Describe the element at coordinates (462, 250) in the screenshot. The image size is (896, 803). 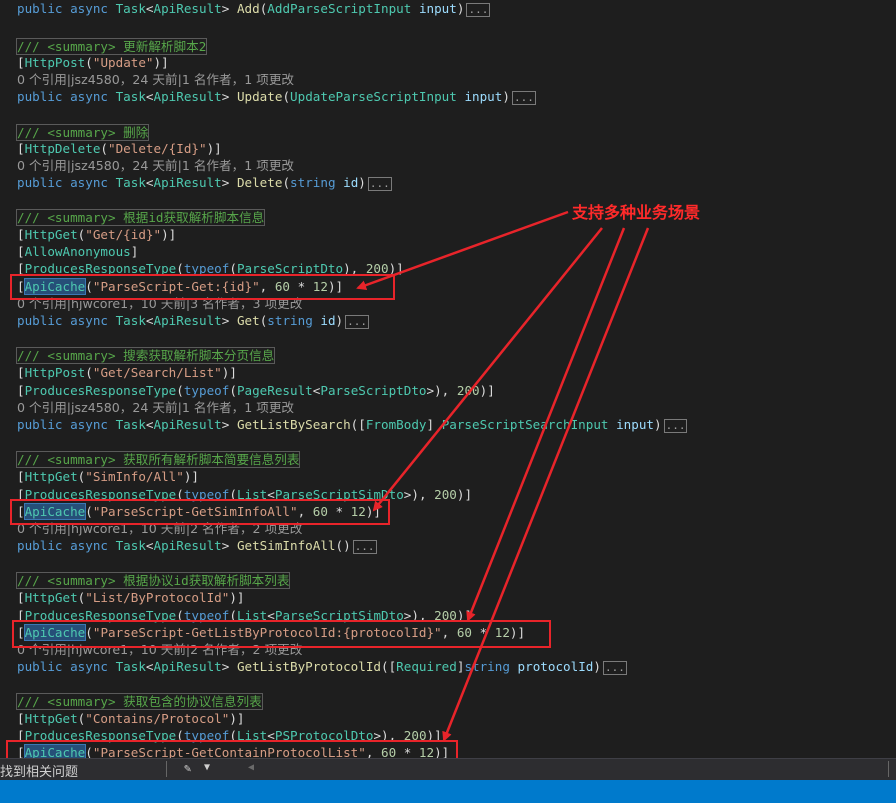
I see `arrow-to-get` at that location.